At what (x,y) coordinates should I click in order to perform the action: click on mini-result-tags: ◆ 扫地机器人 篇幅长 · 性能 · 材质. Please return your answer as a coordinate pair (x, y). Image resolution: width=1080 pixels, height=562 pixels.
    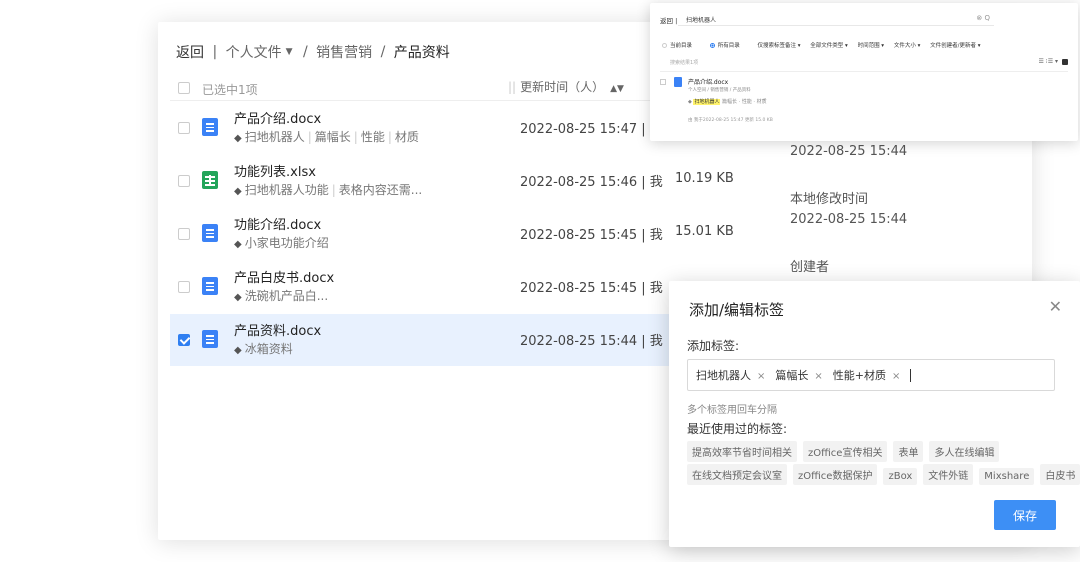
    Looking at the image, I should click on (727, 102).